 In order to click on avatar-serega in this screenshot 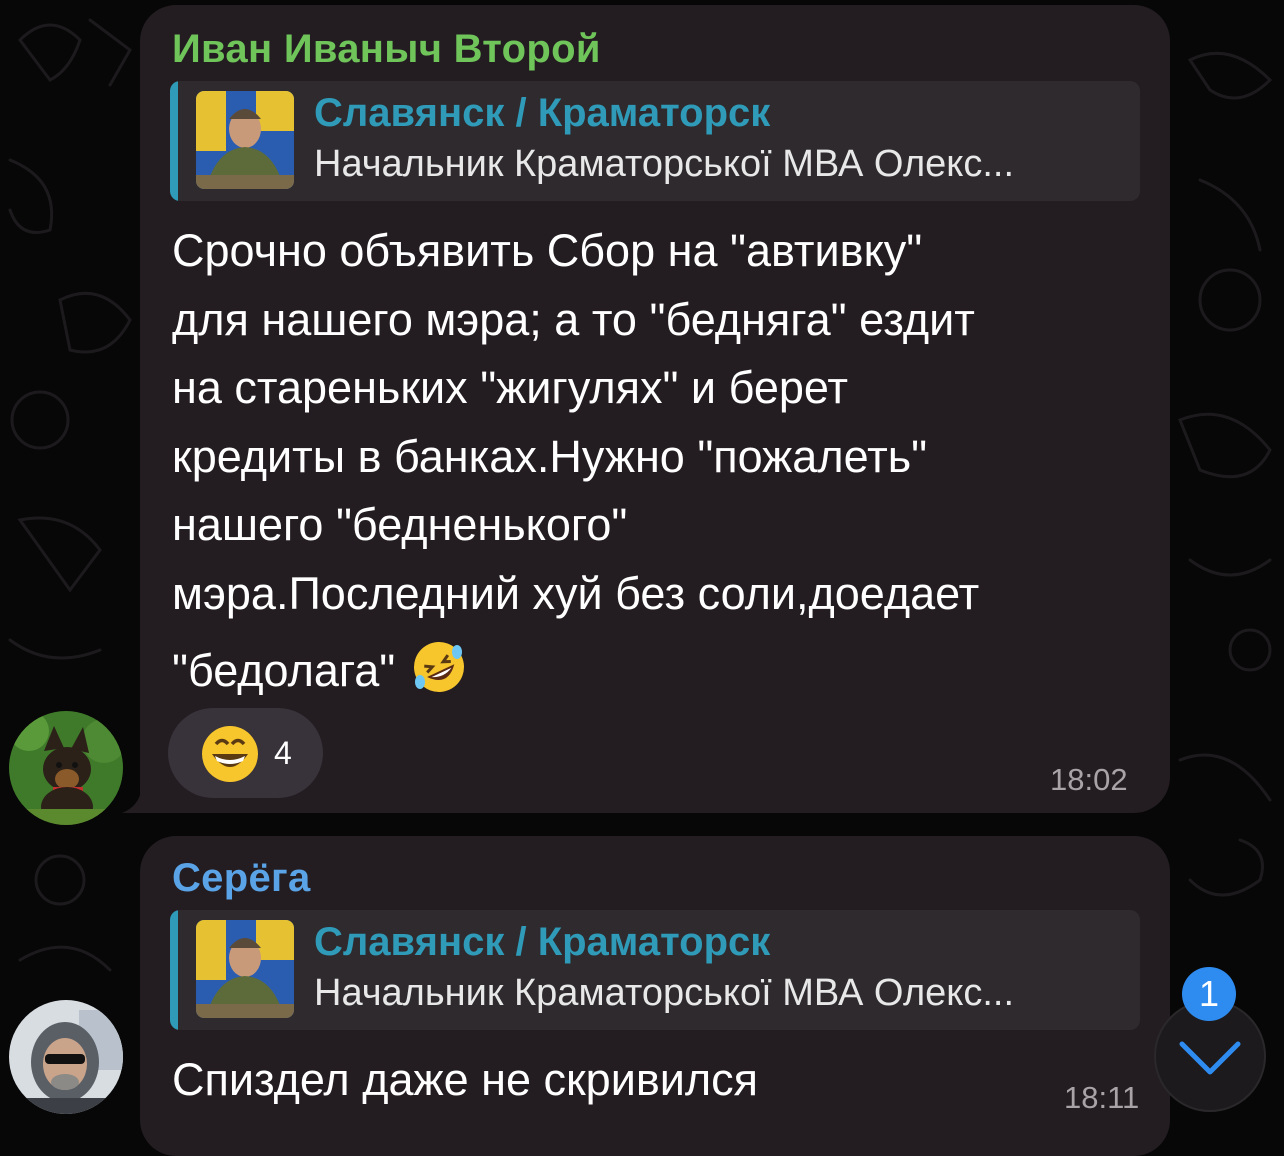, I will do `click(66, 1057)`.